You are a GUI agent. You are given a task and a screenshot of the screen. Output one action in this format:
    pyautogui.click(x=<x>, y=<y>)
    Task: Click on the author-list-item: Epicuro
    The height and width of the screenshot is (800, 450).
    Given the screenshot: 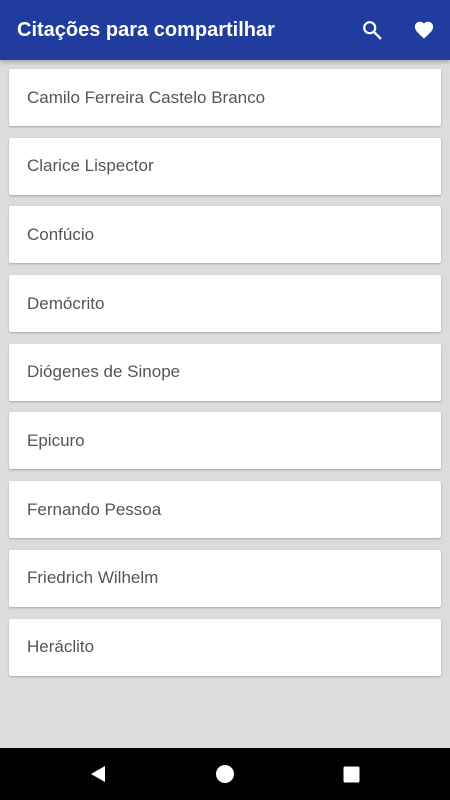 What is the action you would take?
    pyautogui.click(x=225, y=441)
    